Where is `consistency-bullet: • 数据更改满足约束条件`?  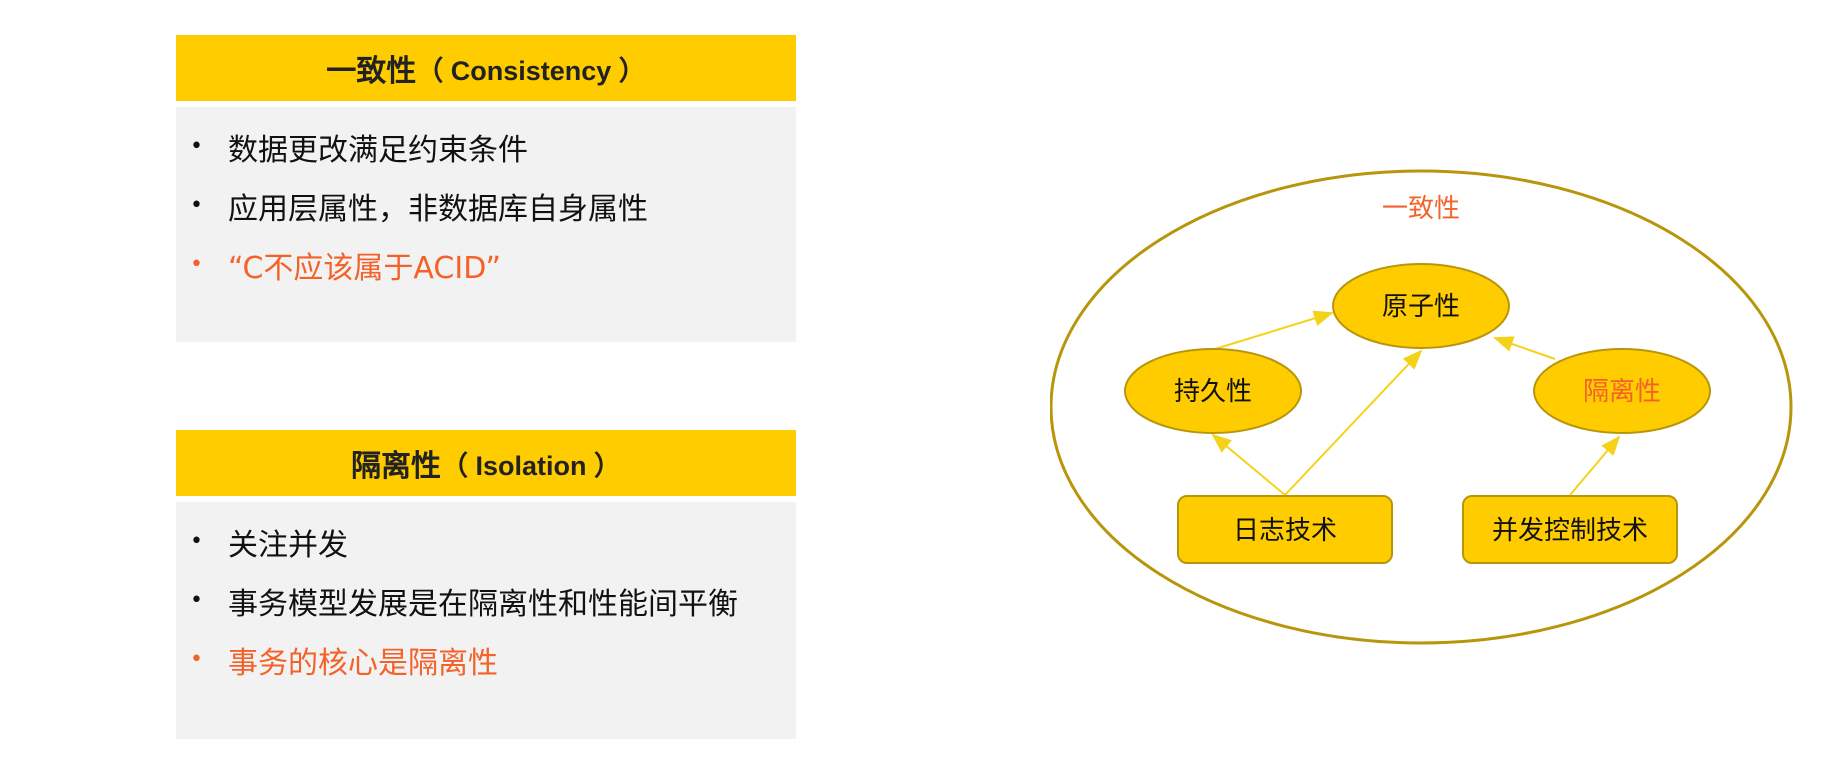
consistency-bullet: • 数据更改满足约束条件 is located at coordinates (486, 146).